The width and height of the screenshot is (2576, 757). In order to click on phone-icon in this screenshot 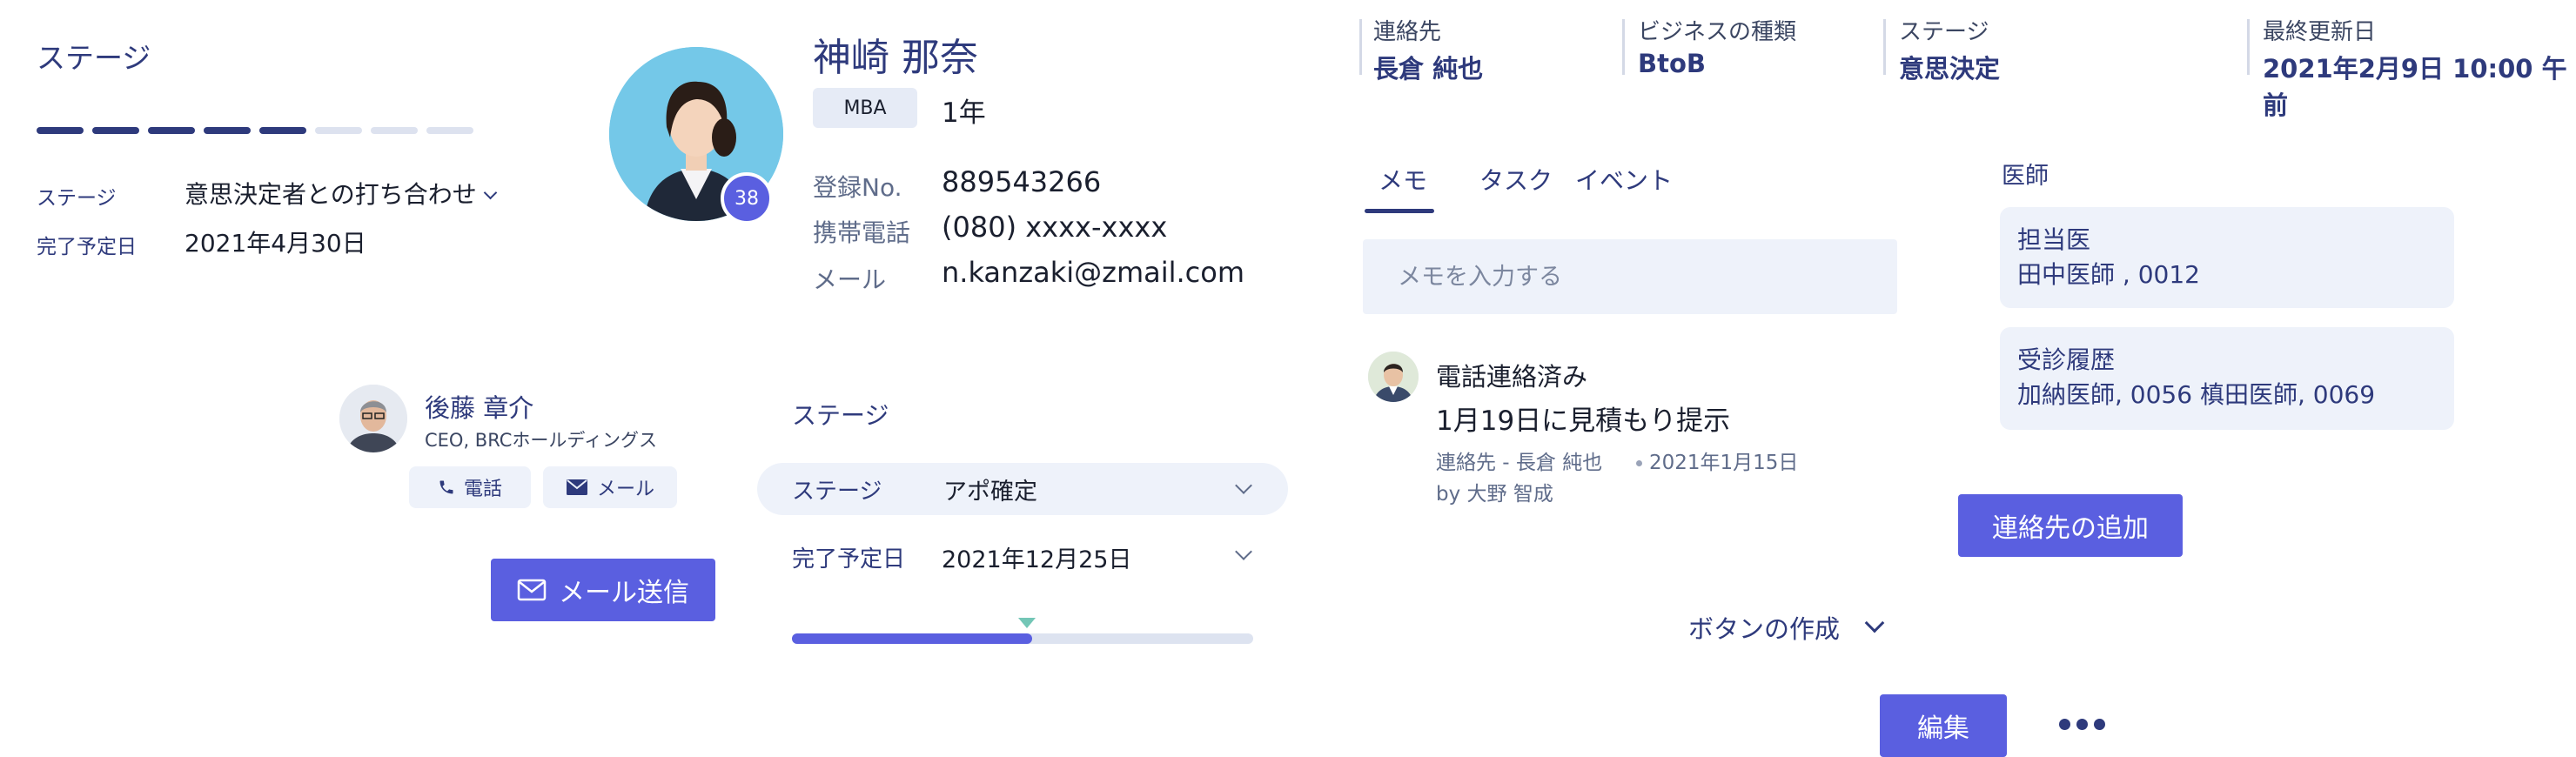, I will do `click(446, 487)`.